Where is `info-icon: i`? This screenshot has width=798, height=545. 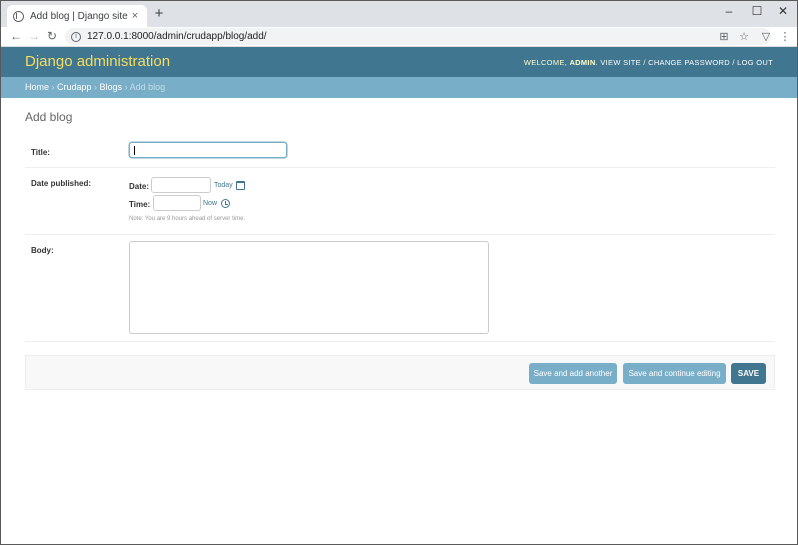 info-icon: i is located at coordinates (76, 36).